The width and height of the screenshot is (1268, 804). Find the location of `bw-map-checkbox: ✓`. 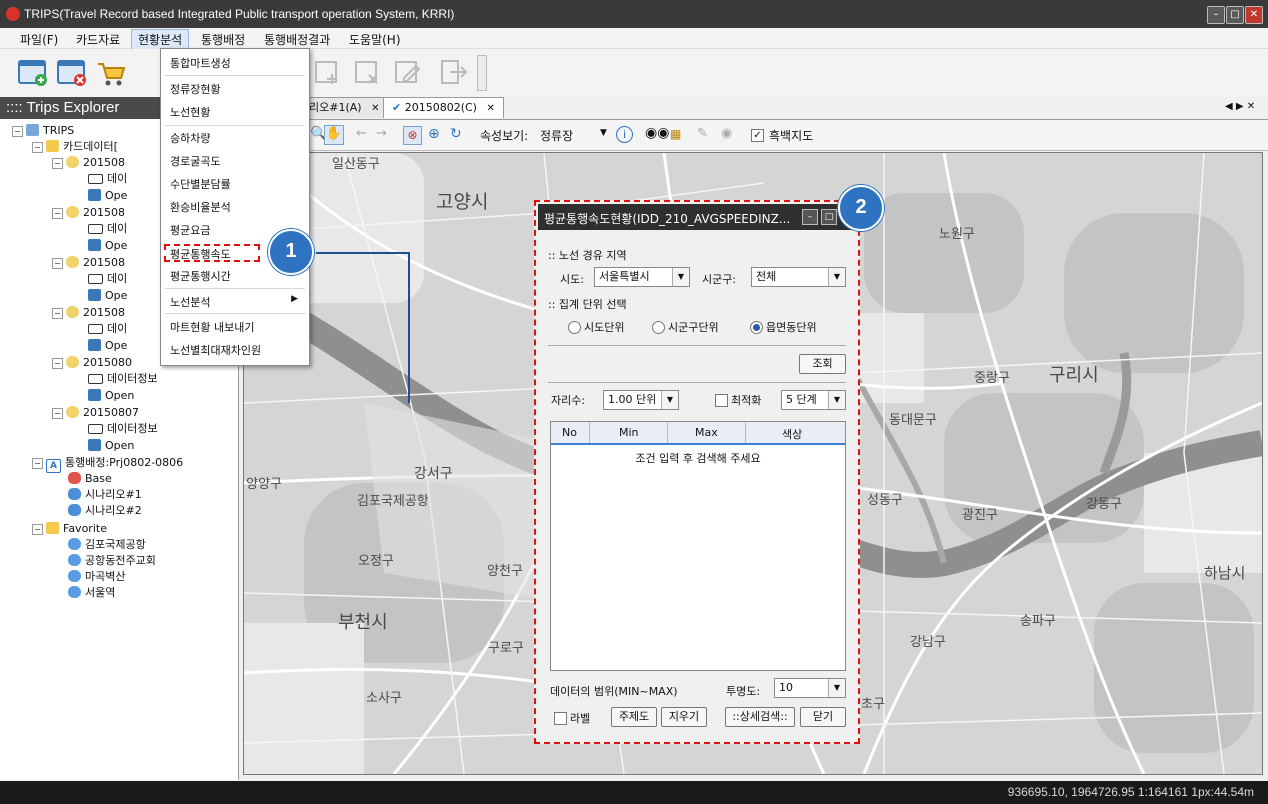

bw-map-checkbox: ✓ is located at coordinates (757, 135).